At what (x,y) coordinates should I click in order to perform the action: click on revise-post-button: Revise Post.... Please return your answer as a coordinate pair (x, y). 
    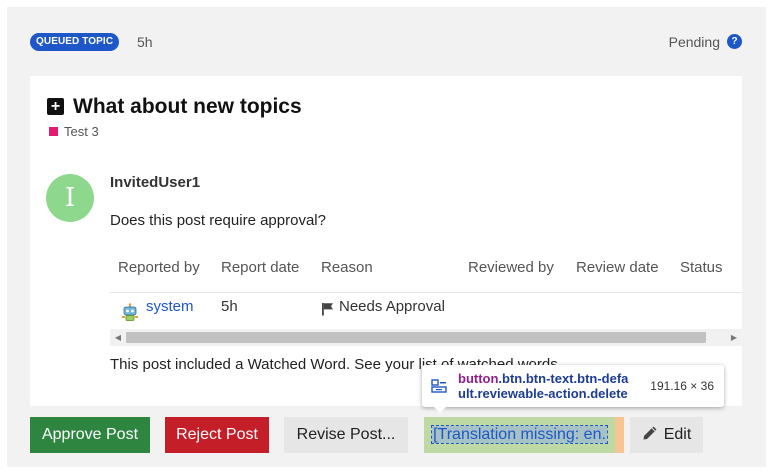
    Looking at the image, I should click on (346, 435).